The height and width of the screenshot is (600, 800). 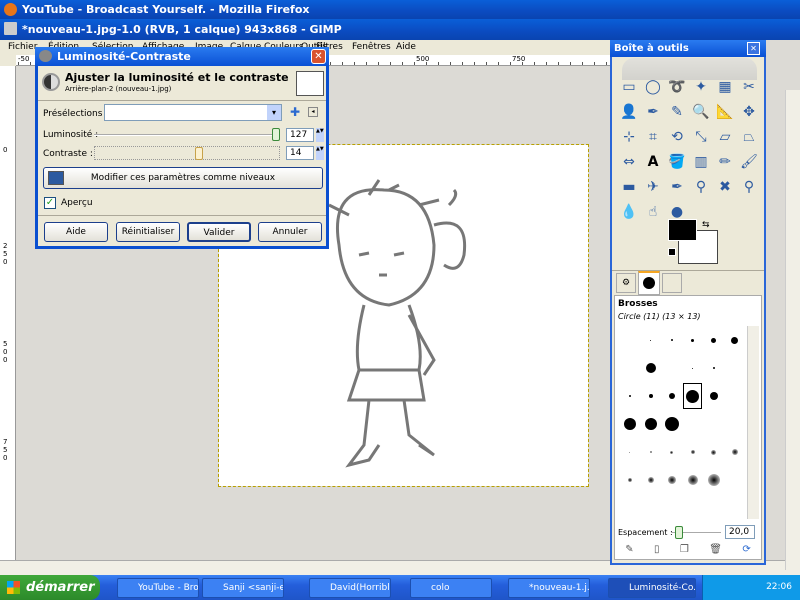 I want to click on paths-tool-icon: ✒, so click(x=653, y=112).